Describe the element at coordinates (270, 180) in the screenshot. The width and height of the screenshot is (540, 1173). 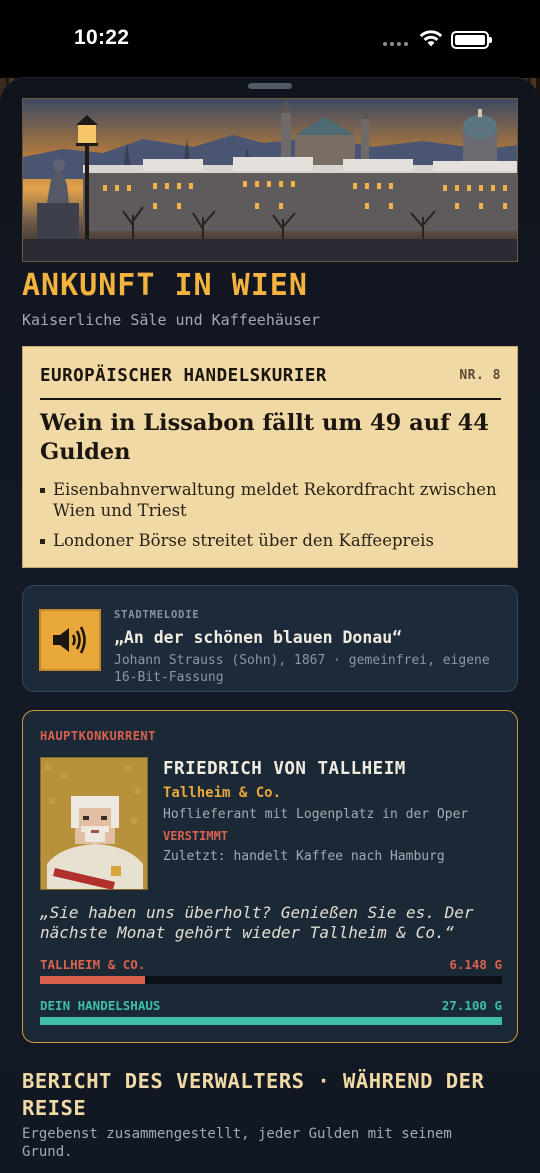
I see `vienna-skyline-illustration` at that location.